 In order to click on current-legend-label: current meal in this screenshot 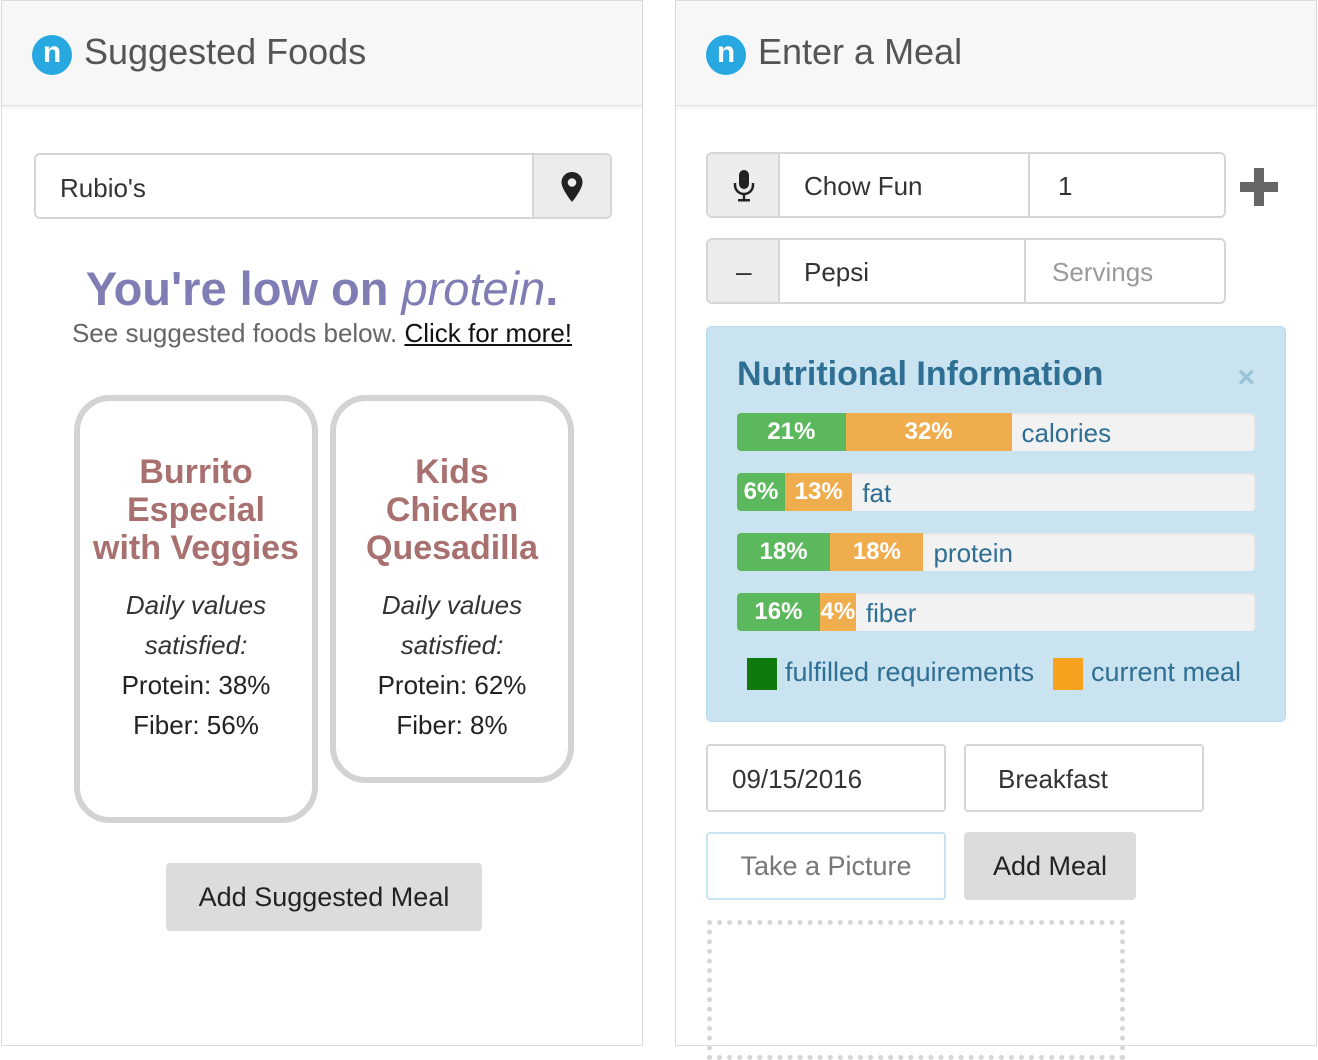, I will do `click(1166, 672)`.